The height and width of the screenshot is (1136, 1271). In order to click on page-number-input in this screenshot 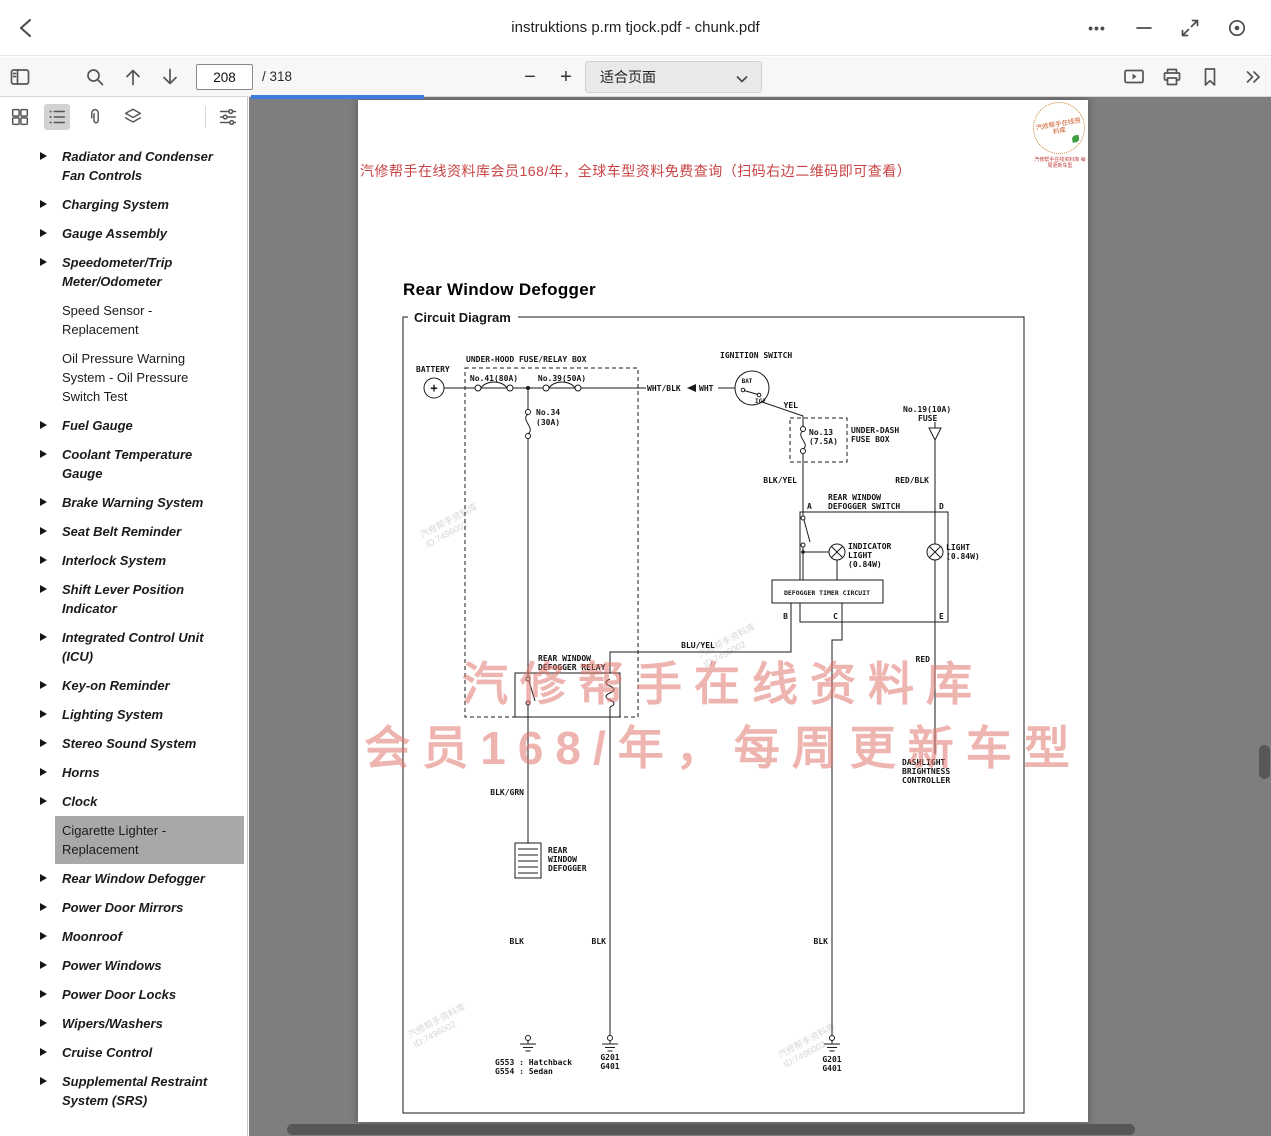, I will do `click(224, 77)`.